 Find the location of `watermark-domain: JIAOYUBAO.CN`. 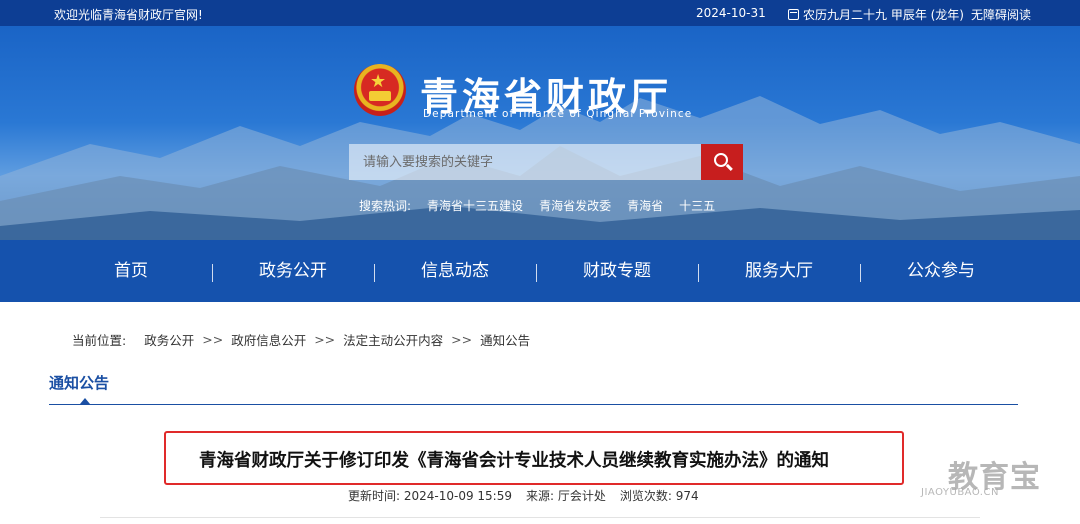

watermark-domain: JIAOYUBAO.CN is located at coordinates (960, 492).